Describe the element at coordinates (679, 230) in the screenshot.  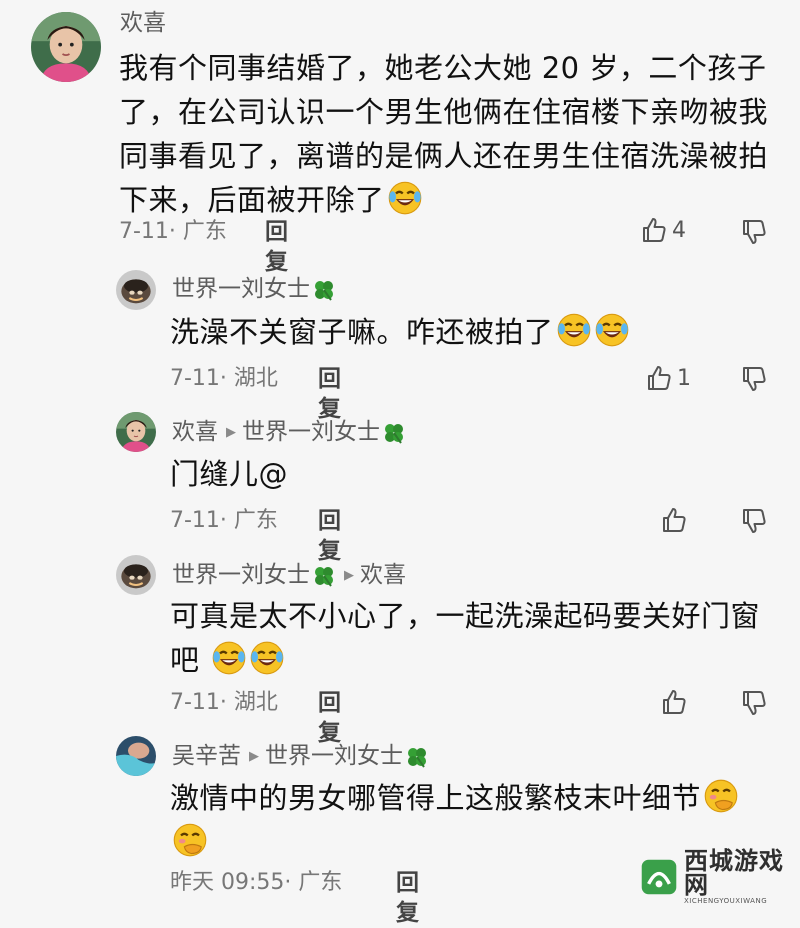
I see `like-count: 4` at that location.